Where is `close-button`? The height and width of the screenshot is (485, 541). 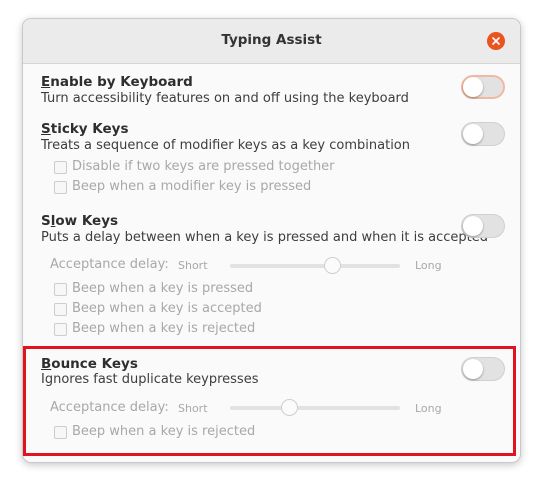
close-button is located at coordinates (496, 41).